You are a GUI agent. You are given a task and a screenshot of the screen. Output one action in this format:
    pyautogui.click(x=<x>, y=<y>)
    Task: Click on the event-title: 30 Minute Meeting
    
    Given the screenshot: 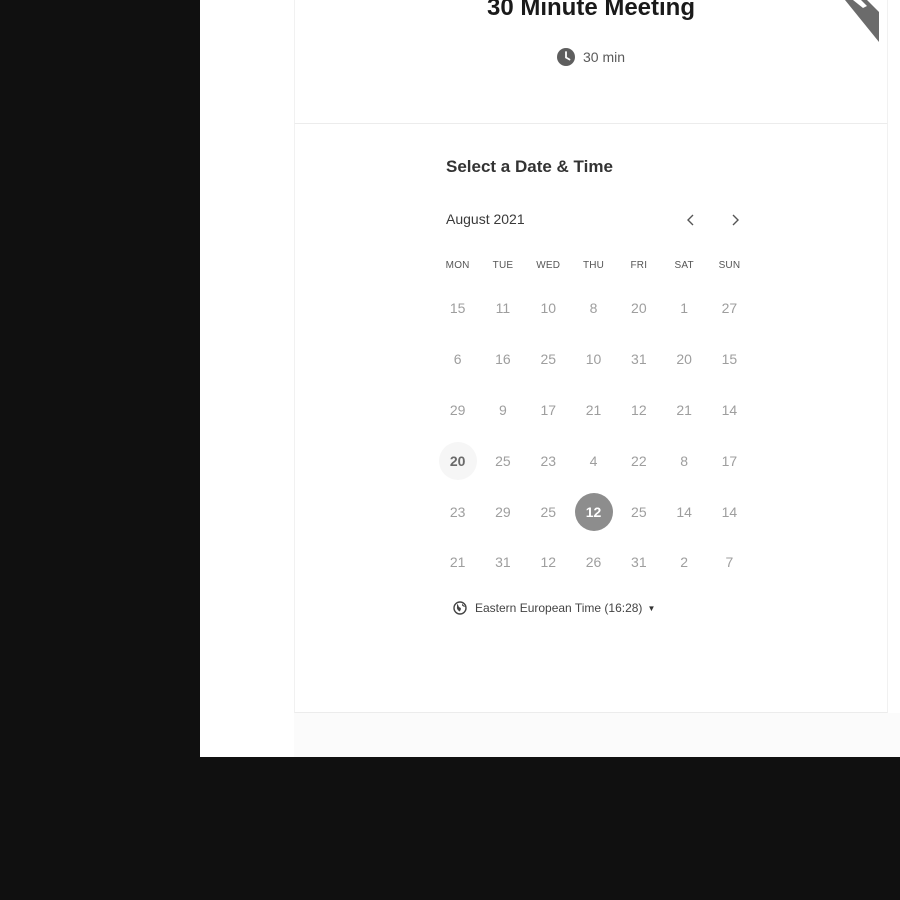 What is the action you would take?
    pyautogui.click(x=591, y=10)
    